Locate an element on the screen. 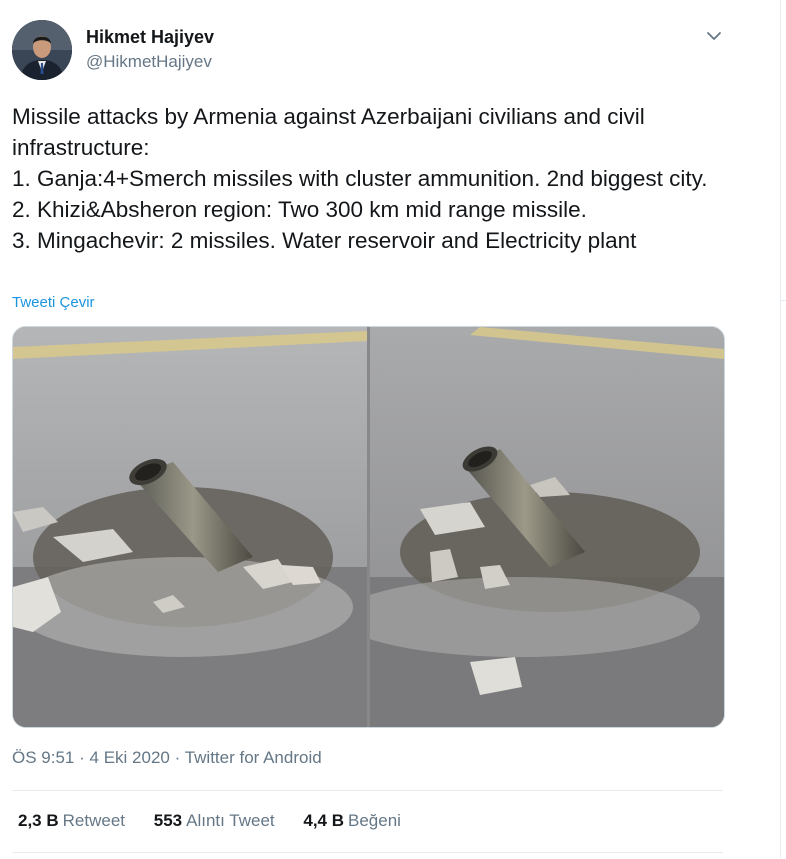 The image size is (786, 859). retweets-count: 2,3 B is located at coordinates (38, 820).